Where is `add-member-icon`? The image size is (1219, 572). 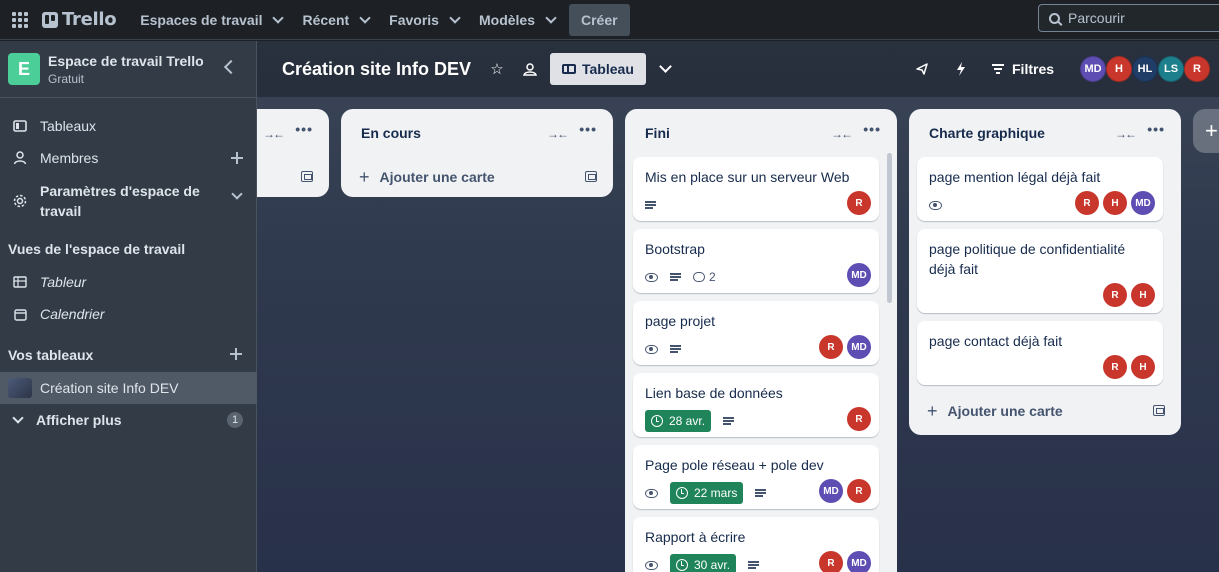 add-member-icon is located at coordinates (237, 158).